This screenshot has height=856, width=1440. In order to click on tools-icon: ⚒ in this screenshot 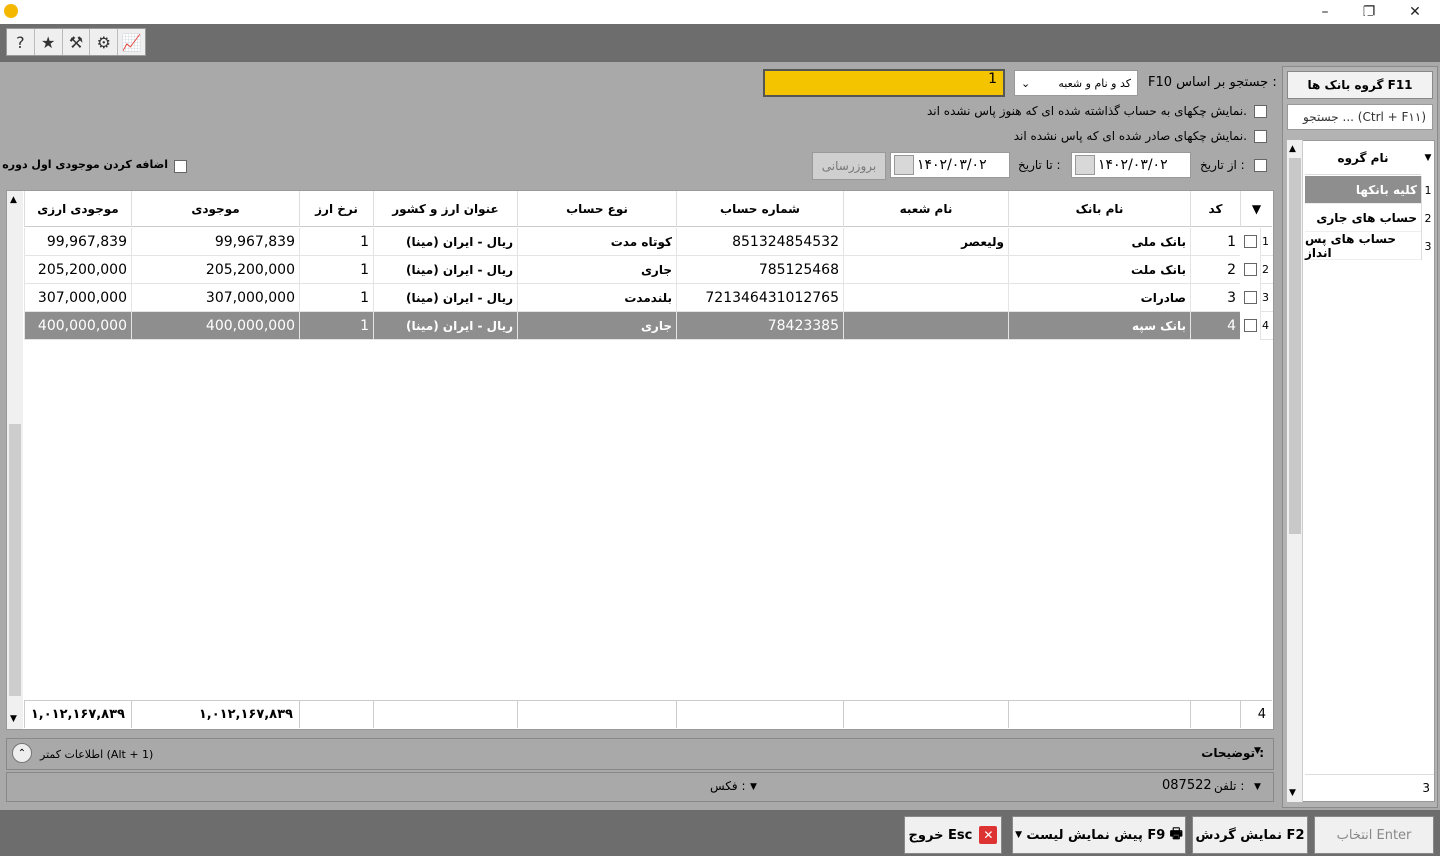, I will do `click(77, 42)`.